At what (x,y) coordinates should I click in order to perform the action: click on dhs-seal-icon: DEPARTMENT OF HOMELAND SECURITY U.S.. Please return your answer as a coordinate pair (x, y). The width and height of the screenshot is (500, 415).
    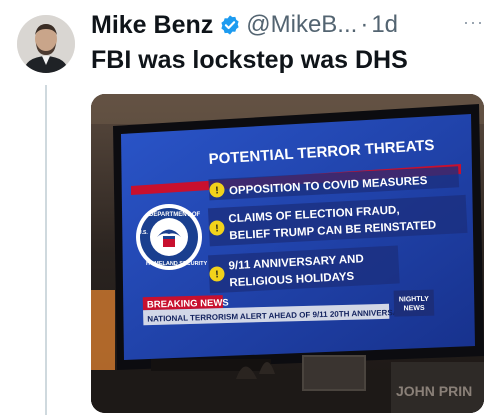
    Looking at the image, I should click on (171, 237).